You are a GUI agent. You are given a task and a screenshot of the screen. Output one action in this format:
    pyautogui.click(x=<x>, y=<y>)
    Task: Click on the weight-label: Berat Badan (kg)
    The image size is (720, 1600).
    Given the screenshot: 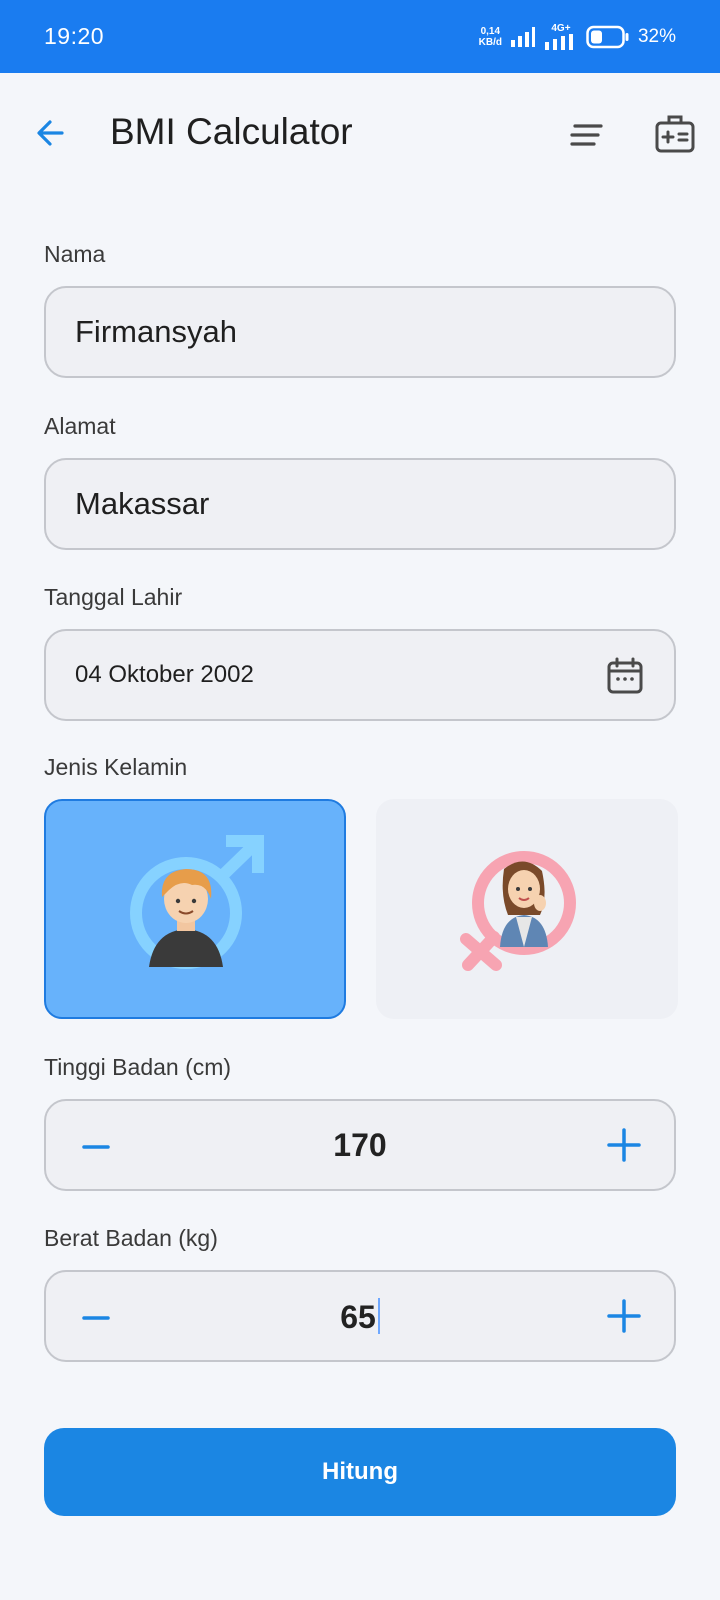 What is the action you would take?
    pyautogui.click(x=131, y=1238)
    